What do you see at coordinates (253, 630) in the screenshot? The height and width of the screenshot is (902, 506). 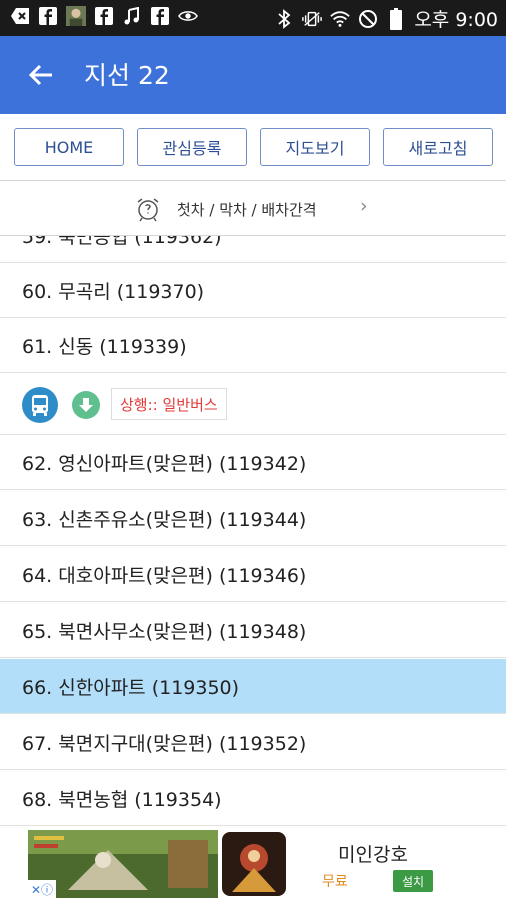 I see `list-item: 65. 북면사무소(맞은편) (119348)` at bounding box center [253, 630].